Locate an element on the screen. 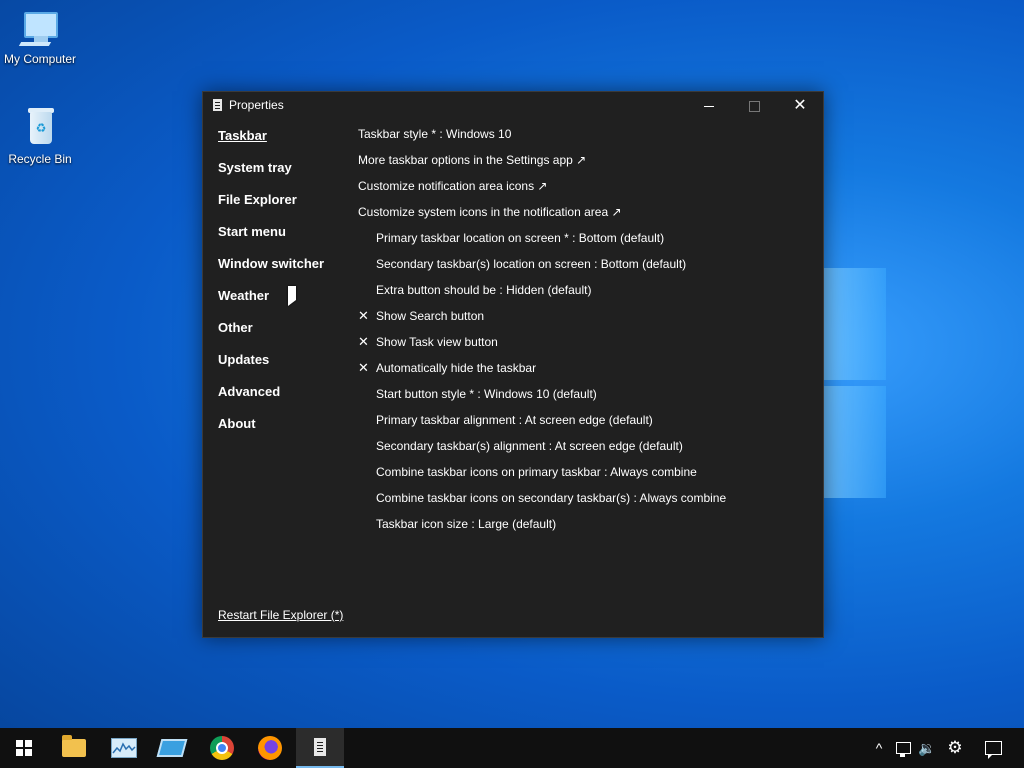 This screenshot has width=1024, height=768. properties-app-icon is located at coordinates (320, 747).